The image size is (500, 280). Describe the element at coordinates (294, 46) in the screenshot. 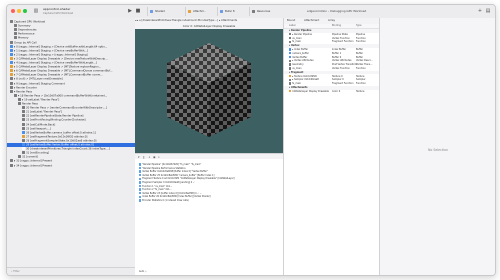

I see `row-label-text: ▾ Vertex` at that location.